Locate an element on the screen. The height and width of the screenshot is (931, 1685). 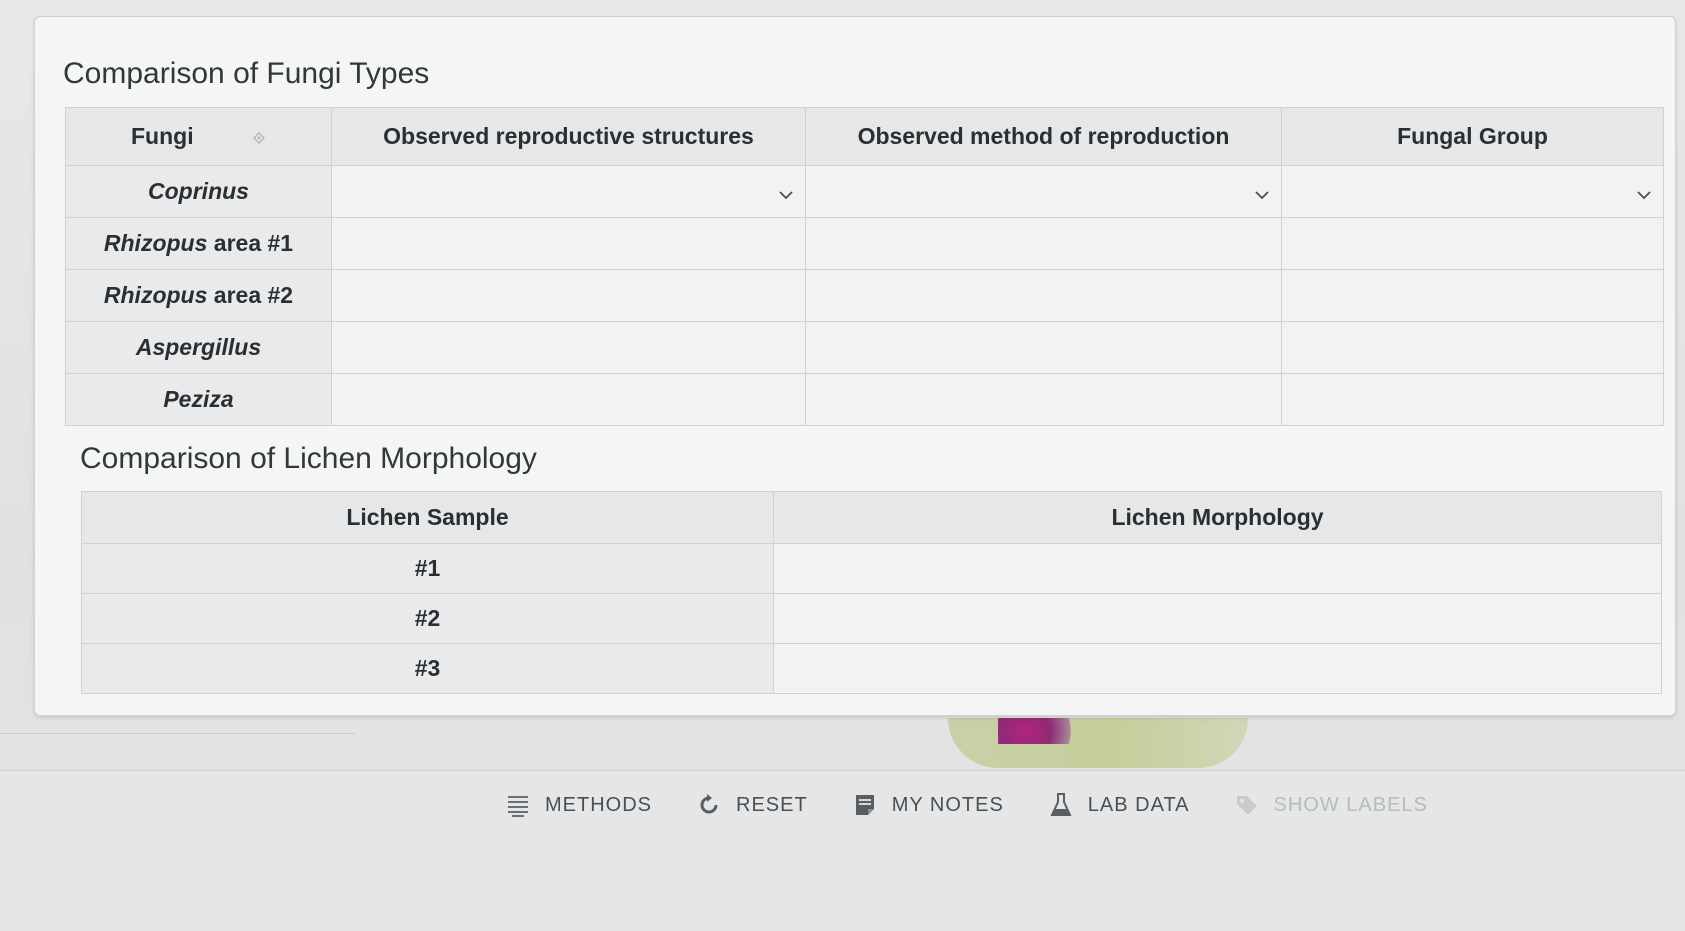
table-row: Peziza is located at coordinates (864, 399).